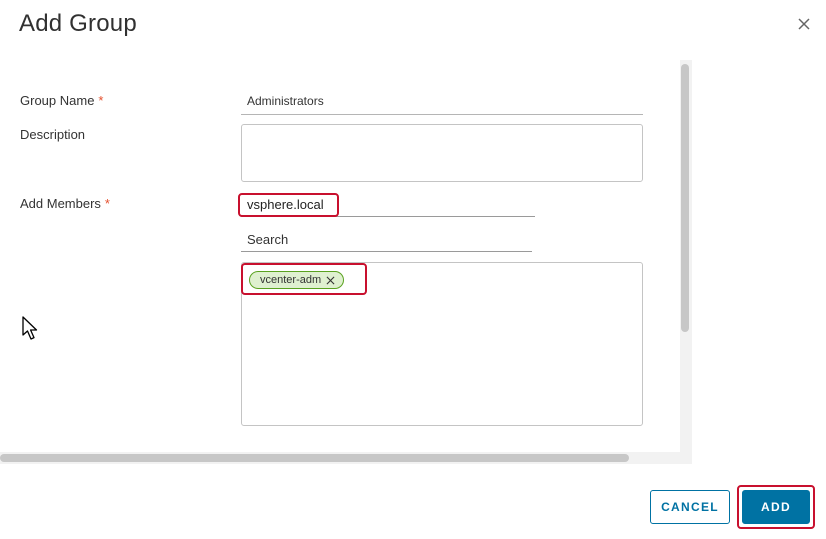 This screenshot has width=826, height=539. What do you see at coordinates (53, 134) in the screenshot?
I see `description-label: Description` at bounding box center [53, 134].